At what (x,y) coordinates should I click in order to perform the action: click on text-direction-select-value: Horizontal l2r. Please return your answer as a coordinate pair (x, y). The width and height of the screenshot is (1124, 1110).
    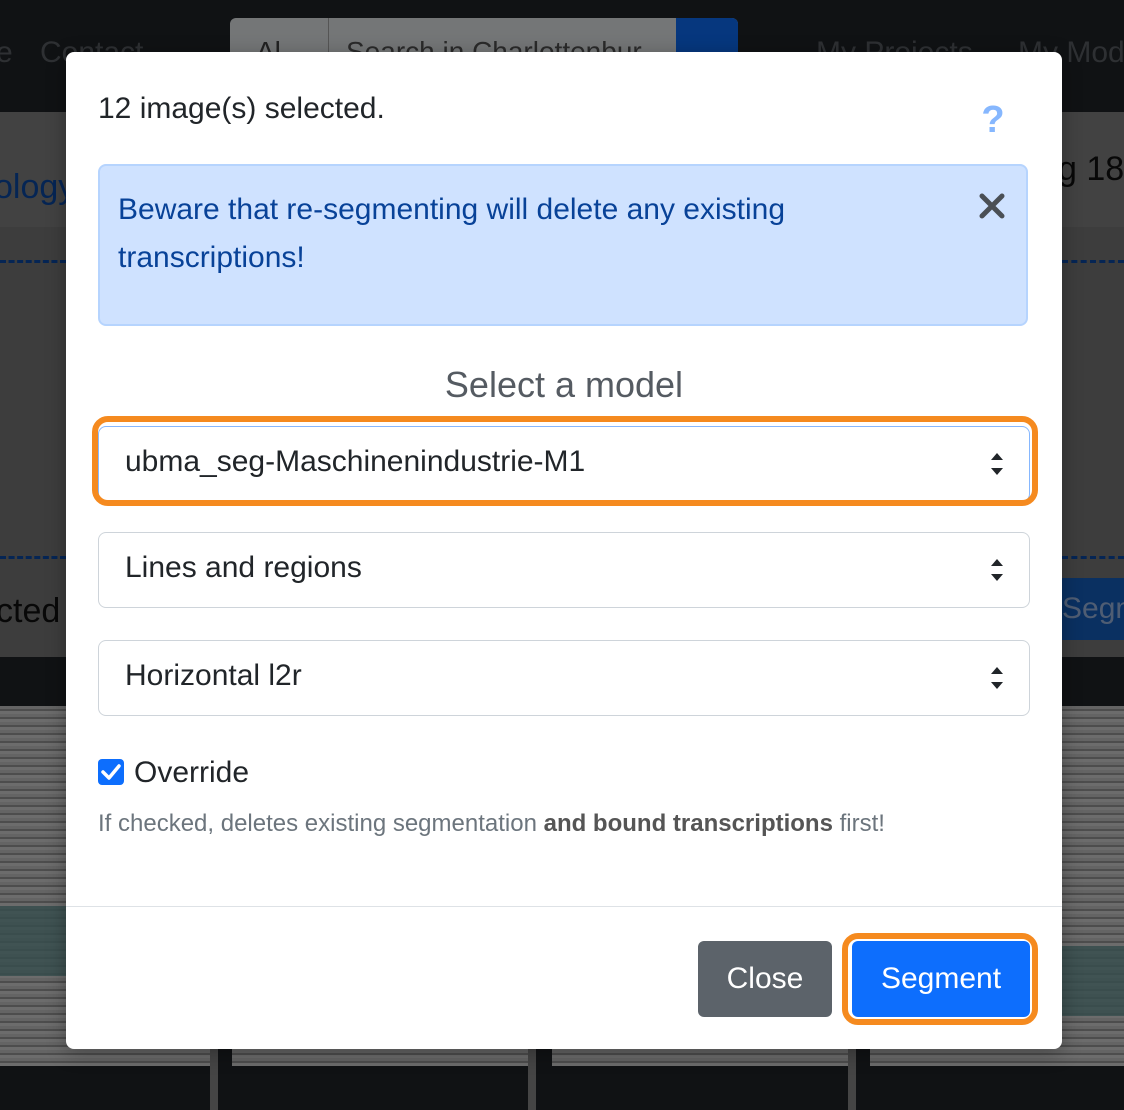
    Looking at the image, I should click on (213, 675).